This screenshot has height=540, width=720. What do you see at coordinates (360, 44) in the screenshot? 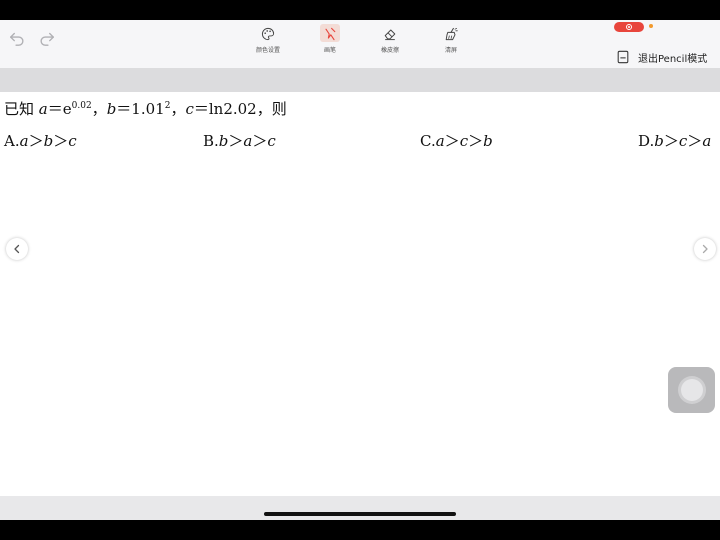
I see `pencil-toolbar: 颜色设置 画笔 橡皮擦 清屏 退出Pencil模式` at bounding box center [360, 44].